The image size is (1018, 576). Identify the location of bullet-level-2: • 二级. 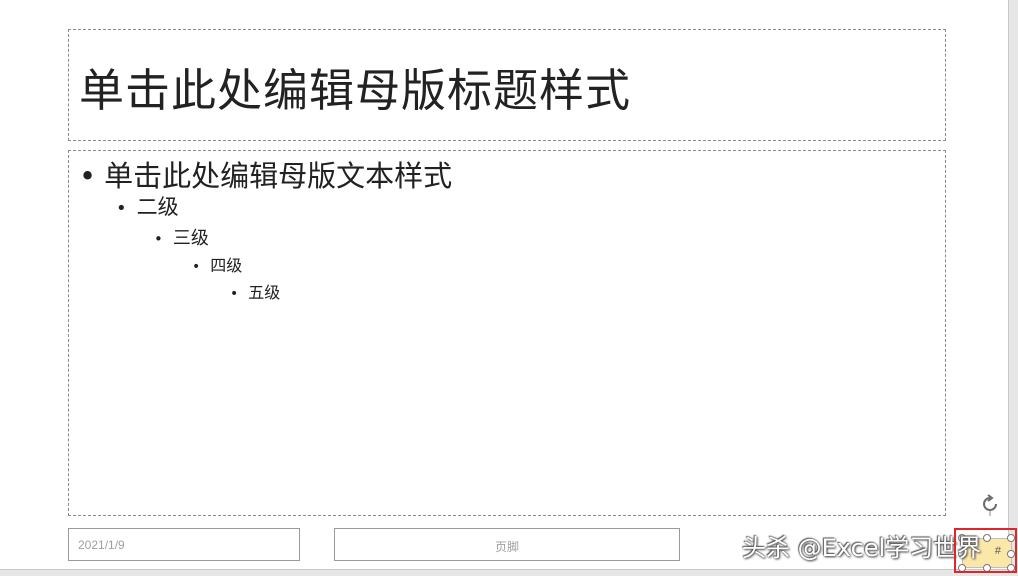
(147, 206).